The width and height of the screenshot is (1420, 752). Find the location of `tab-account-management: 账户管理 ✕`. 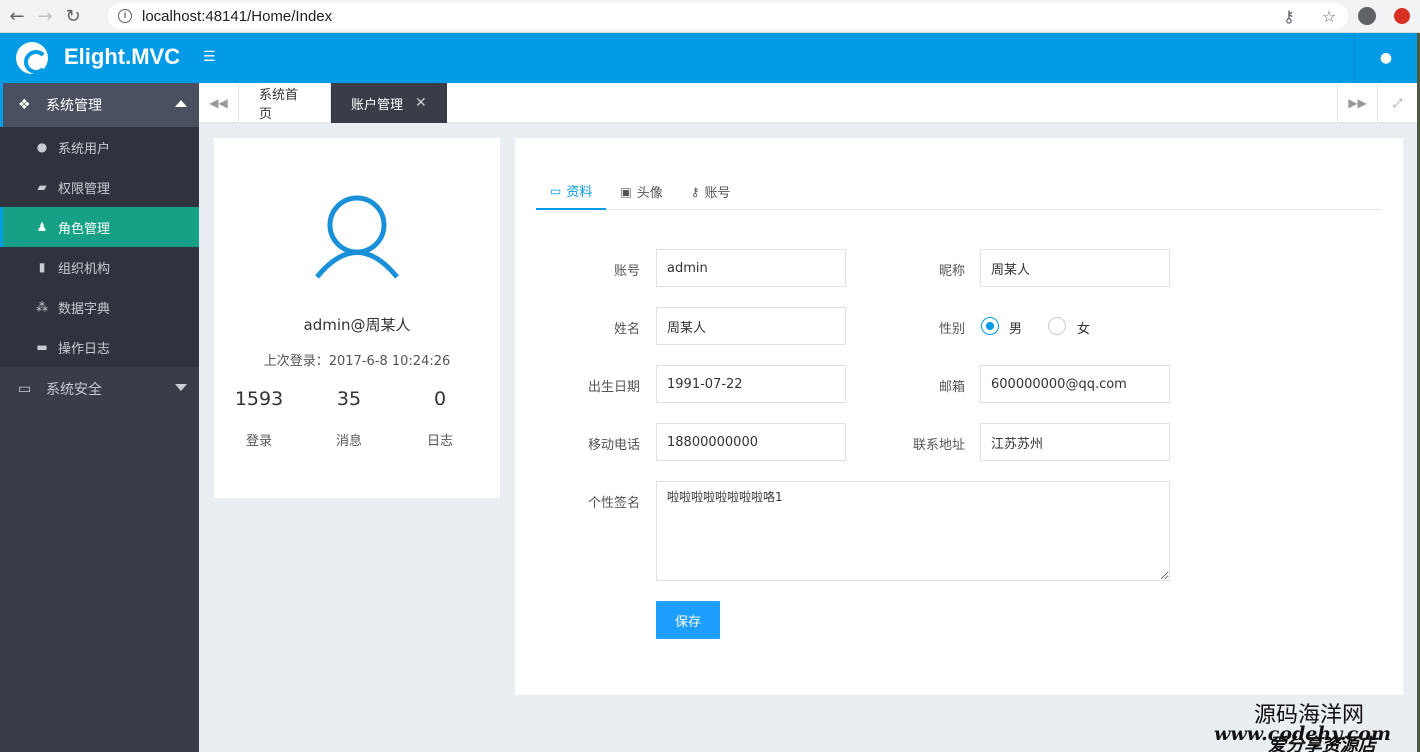

tab-account-management: 账户管理 ✕ is located at coordinates (389, 103).